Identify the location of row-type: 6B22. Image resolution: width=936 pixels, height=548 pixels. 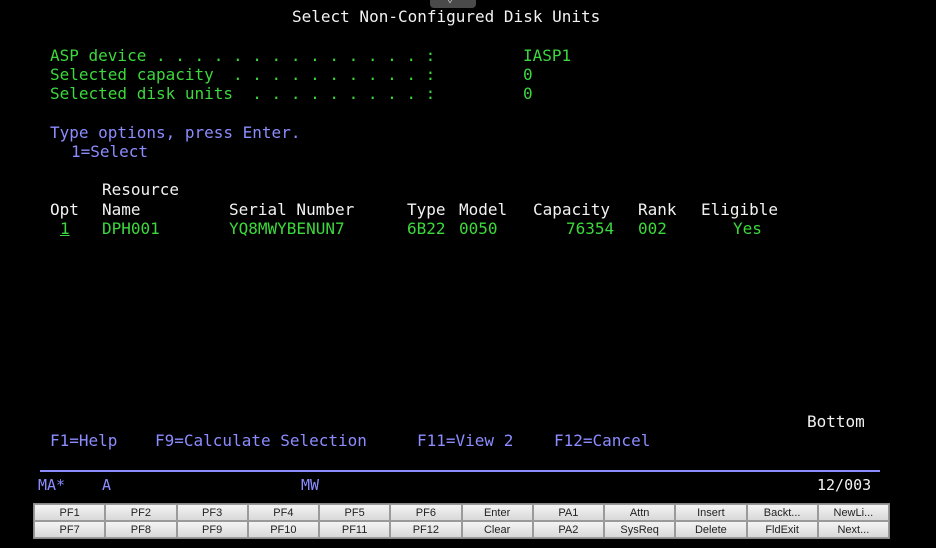
(426, 228).